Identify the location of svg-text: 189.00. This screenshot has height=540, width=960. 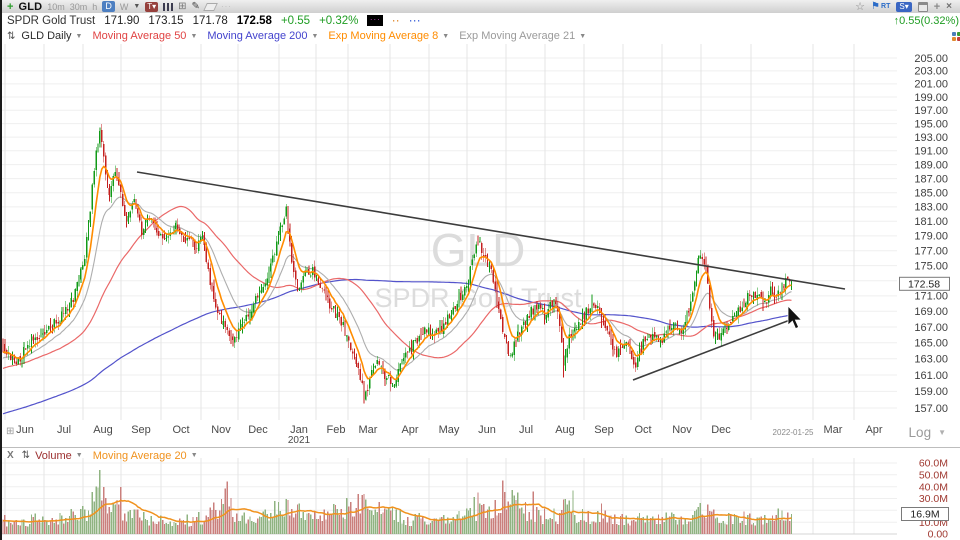
(931, 165).